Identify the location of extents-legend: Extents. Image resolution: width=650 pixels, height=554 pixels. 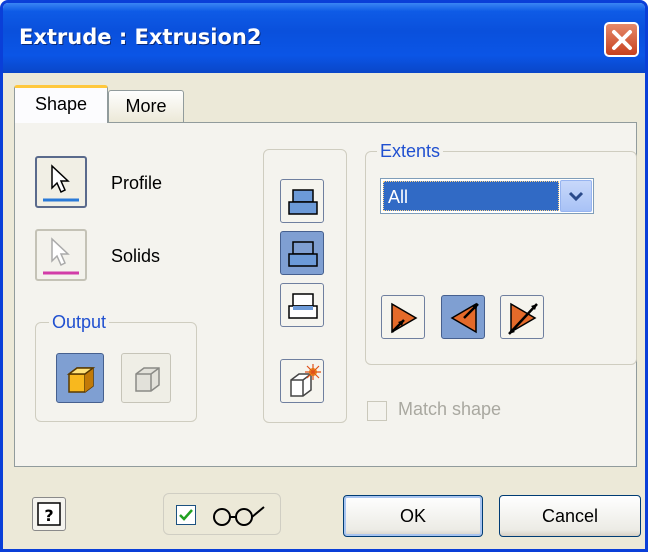
(410, 151).